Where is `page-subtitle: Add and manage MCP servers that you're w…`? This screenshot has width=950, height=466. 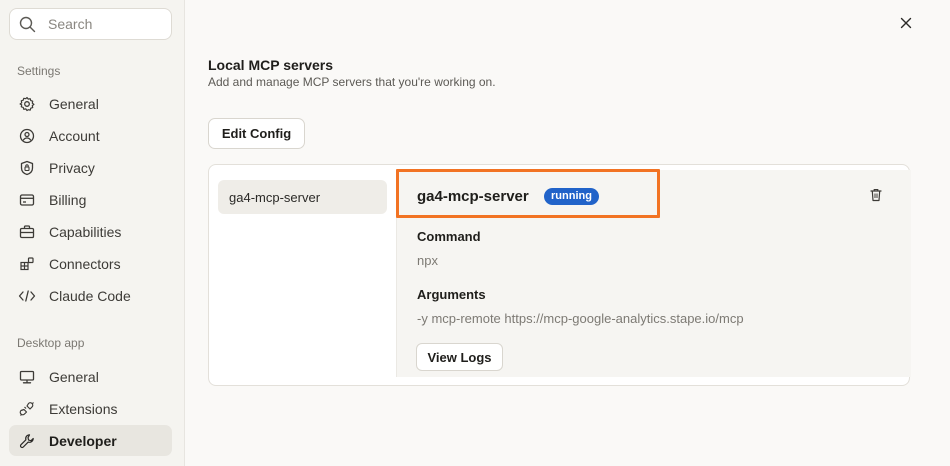
page-subtitle: Add and manage MCP servers that you're w… is located at coordinates (352, 82).